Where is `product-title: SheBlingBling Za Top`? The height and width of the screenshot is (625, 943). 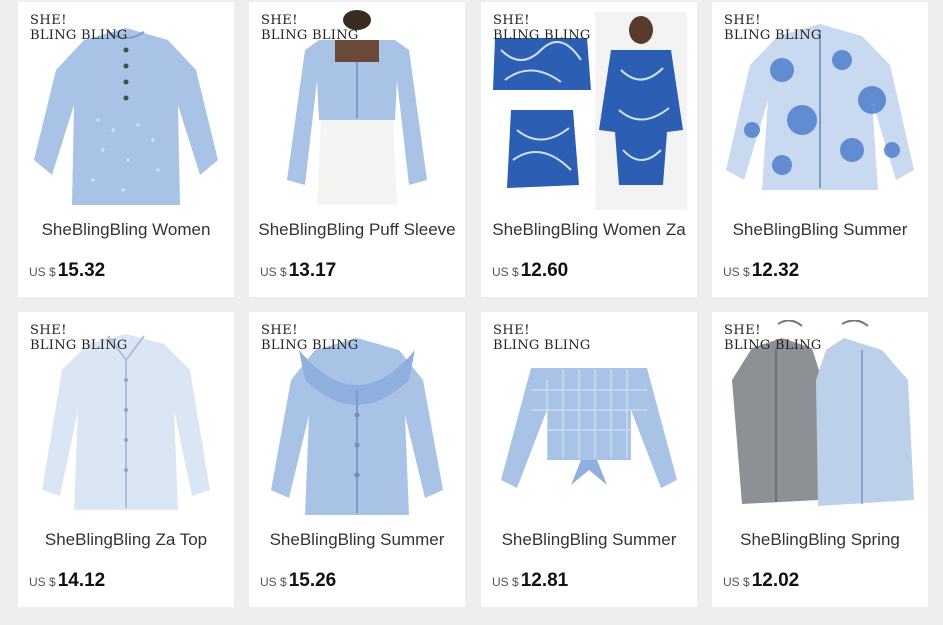 product-title: SheBlingBling Za Top is located at coordinates (126, 540).